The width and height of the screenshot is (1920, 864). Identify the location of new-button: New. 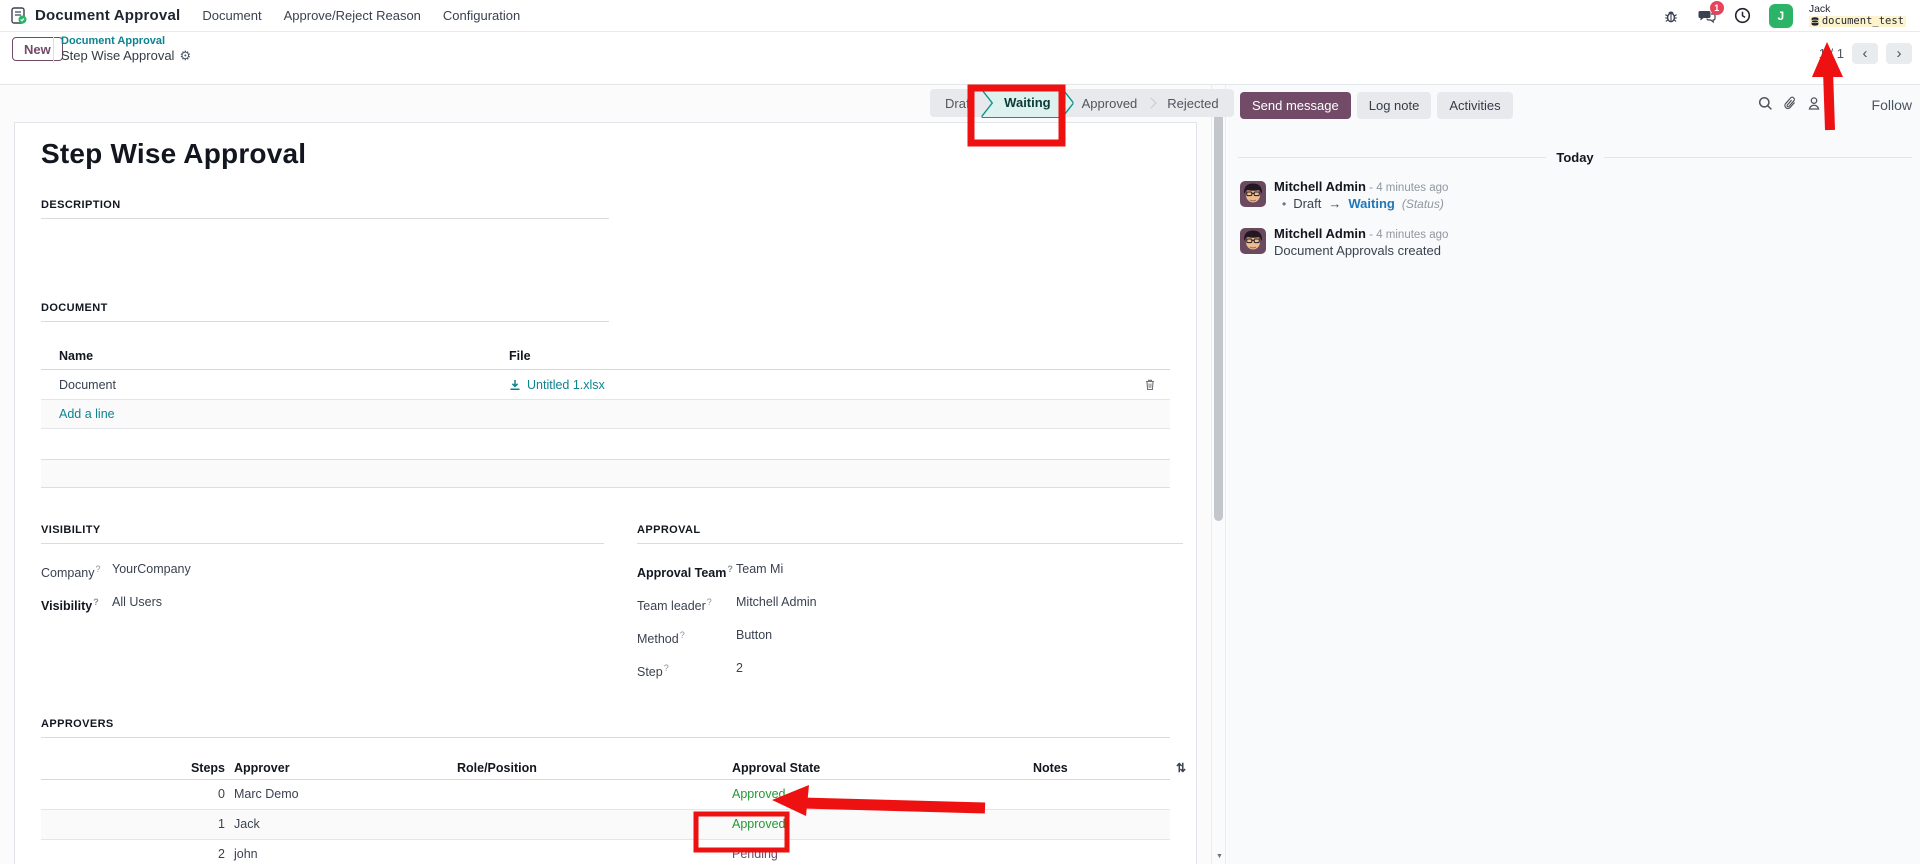
(37, 49).